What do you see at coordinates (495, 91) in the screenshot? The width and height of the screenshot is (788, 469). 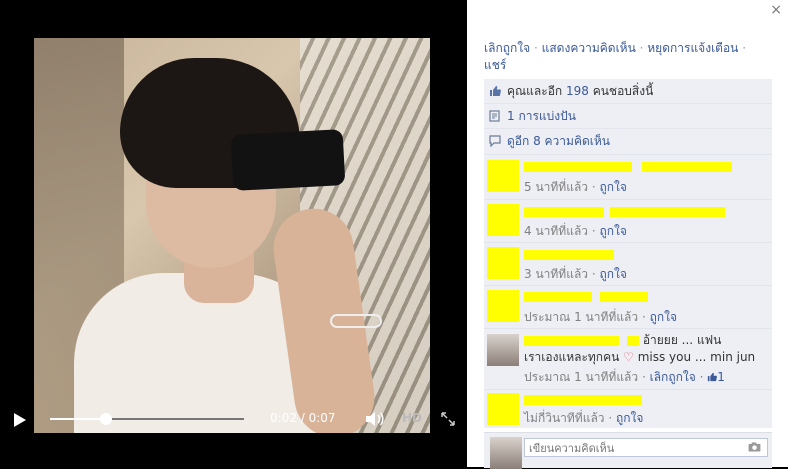 I see `thumbs-up-icon` at bounding box center [495, 91].